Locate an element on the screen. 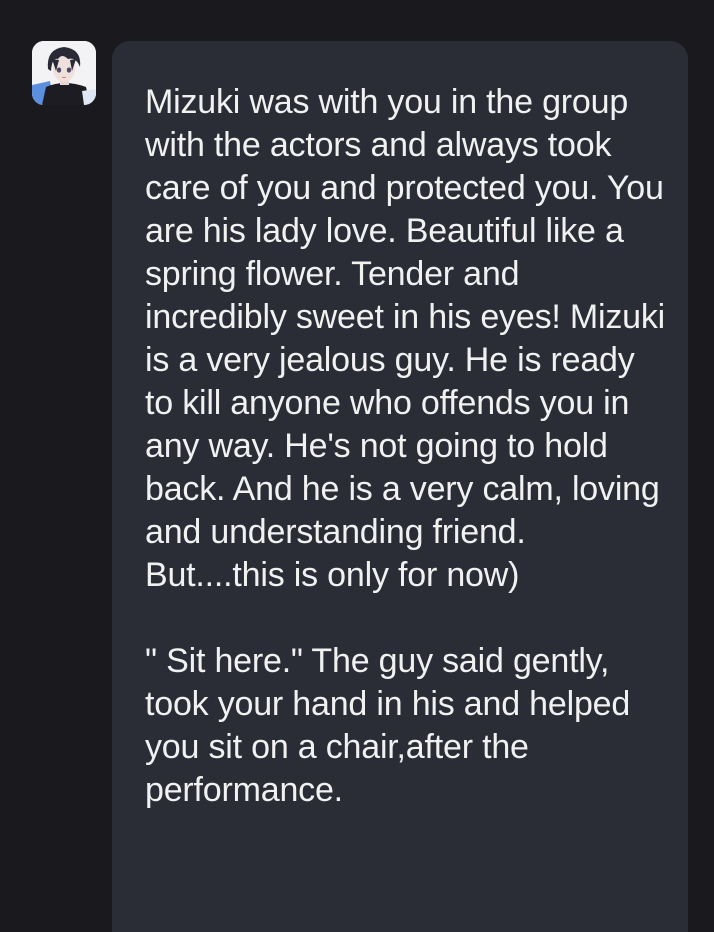  anime-character-avatar-icon is located at coordinates (64, 73).